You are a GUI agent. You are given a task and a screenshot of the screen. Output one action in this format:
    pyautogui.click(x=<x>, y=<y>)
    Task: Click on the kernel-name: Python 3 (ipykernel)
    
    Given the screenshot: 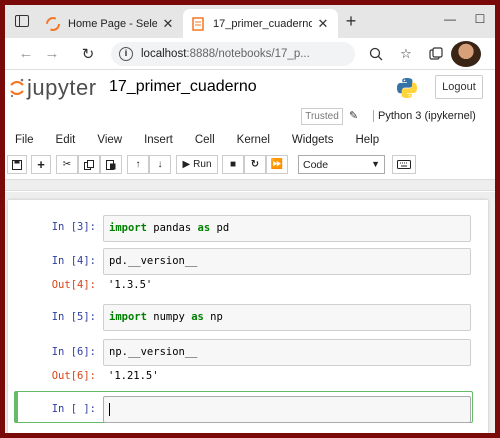 What is the action you would take?
    pyautogui.click(x=424, y=116)
    